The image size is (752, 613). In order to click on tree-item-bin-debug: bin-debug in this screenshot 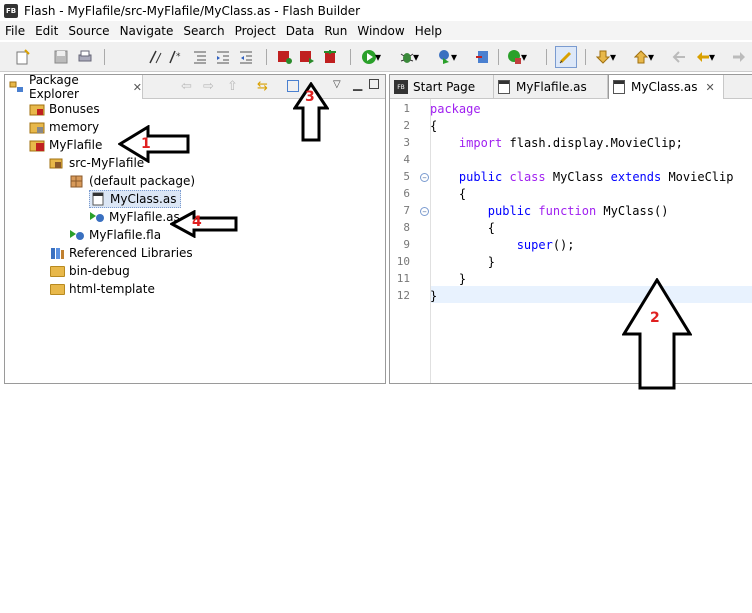, I will do `click(89, 271)`.